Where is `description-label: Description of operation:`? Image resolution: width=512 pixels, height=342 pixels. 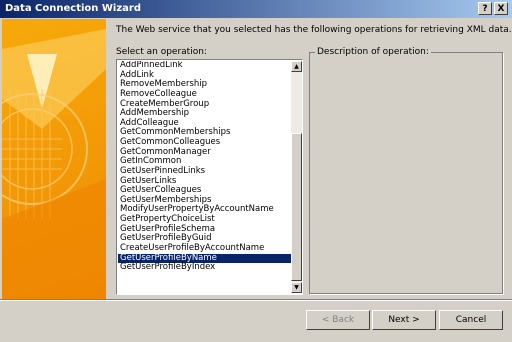
description-label: Description of operation: is located at coordinates (373, 52).